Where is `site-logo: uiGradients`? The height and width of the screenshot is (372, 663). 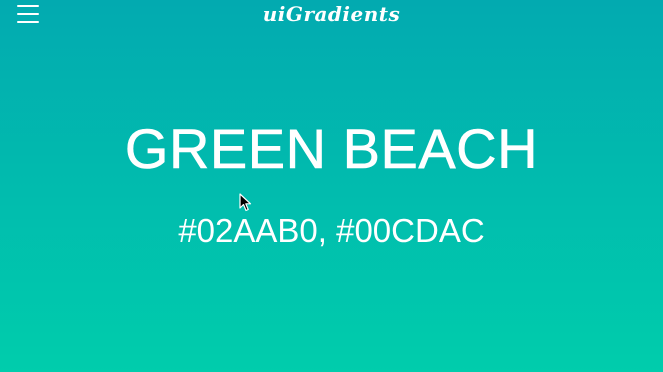
site-logo: uiGradients is located at coordinates (331, 14).